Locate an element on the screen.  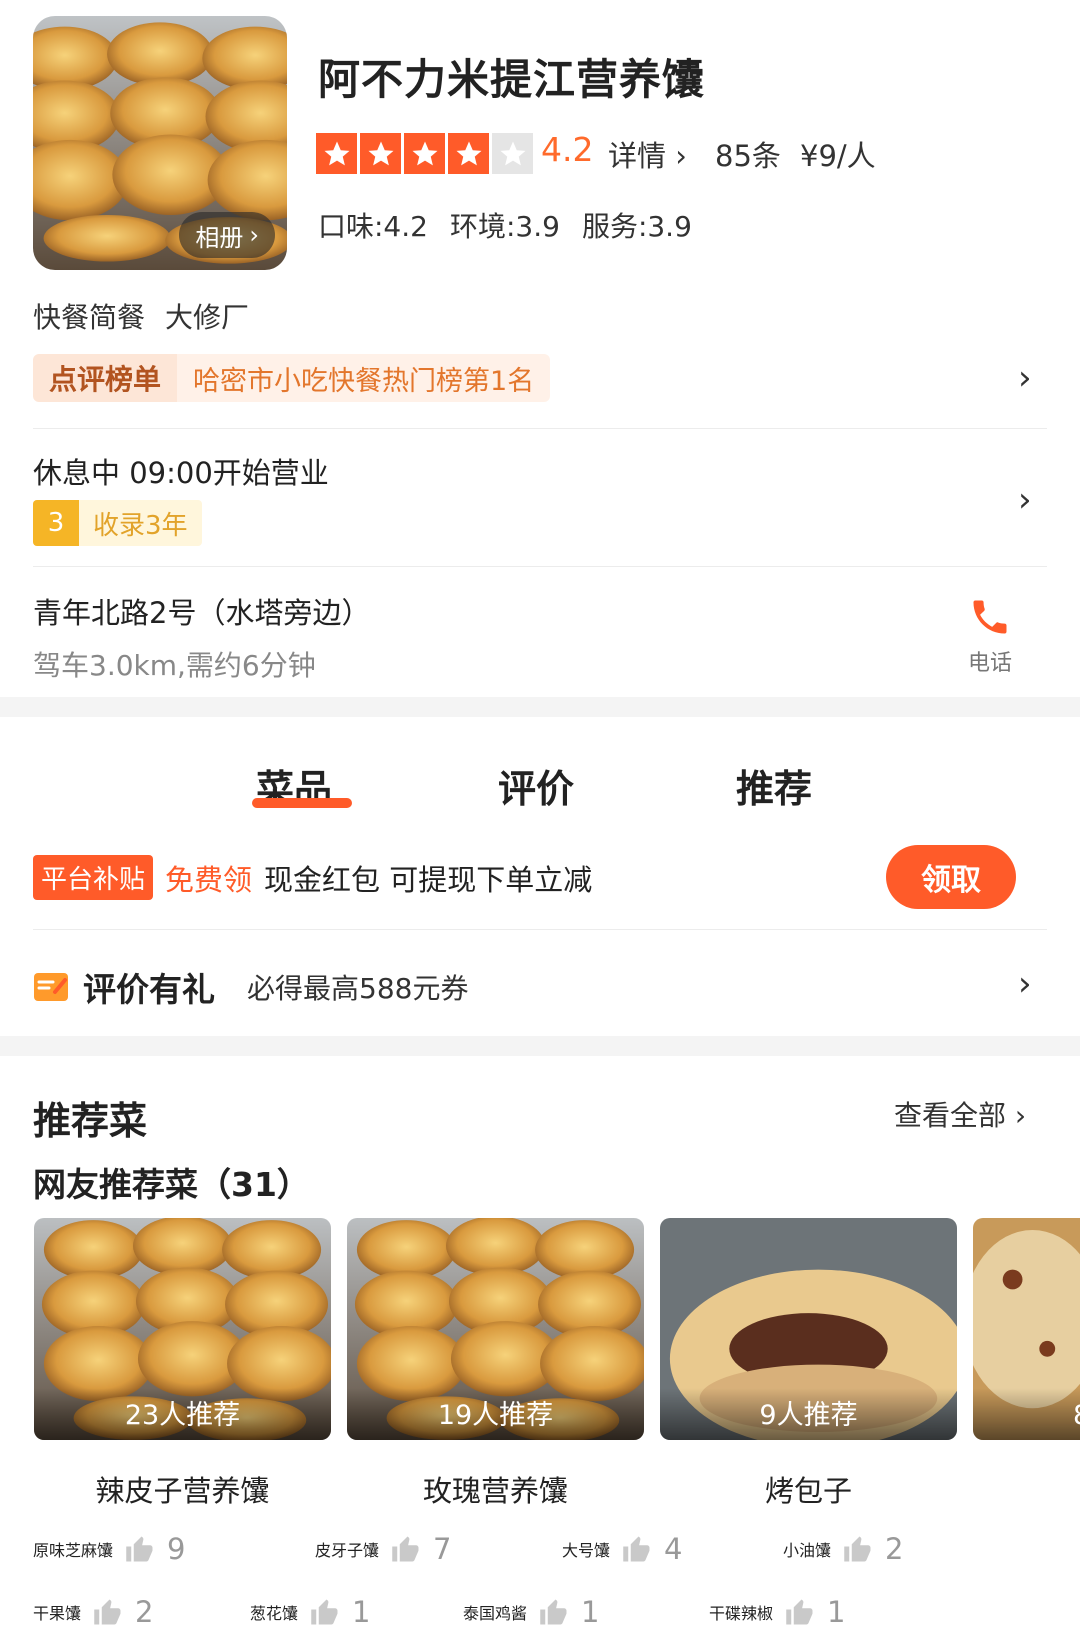
dish-image: 23人推荐 is located at coordinates (182, 1329).